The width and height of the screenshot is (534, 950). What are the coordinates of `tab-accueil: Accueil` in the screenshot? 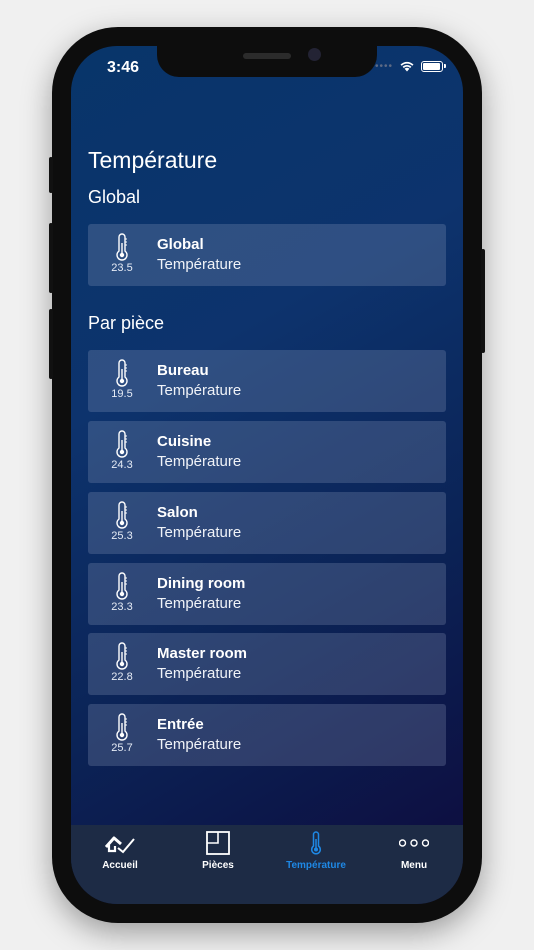 It's located at (120, 855).